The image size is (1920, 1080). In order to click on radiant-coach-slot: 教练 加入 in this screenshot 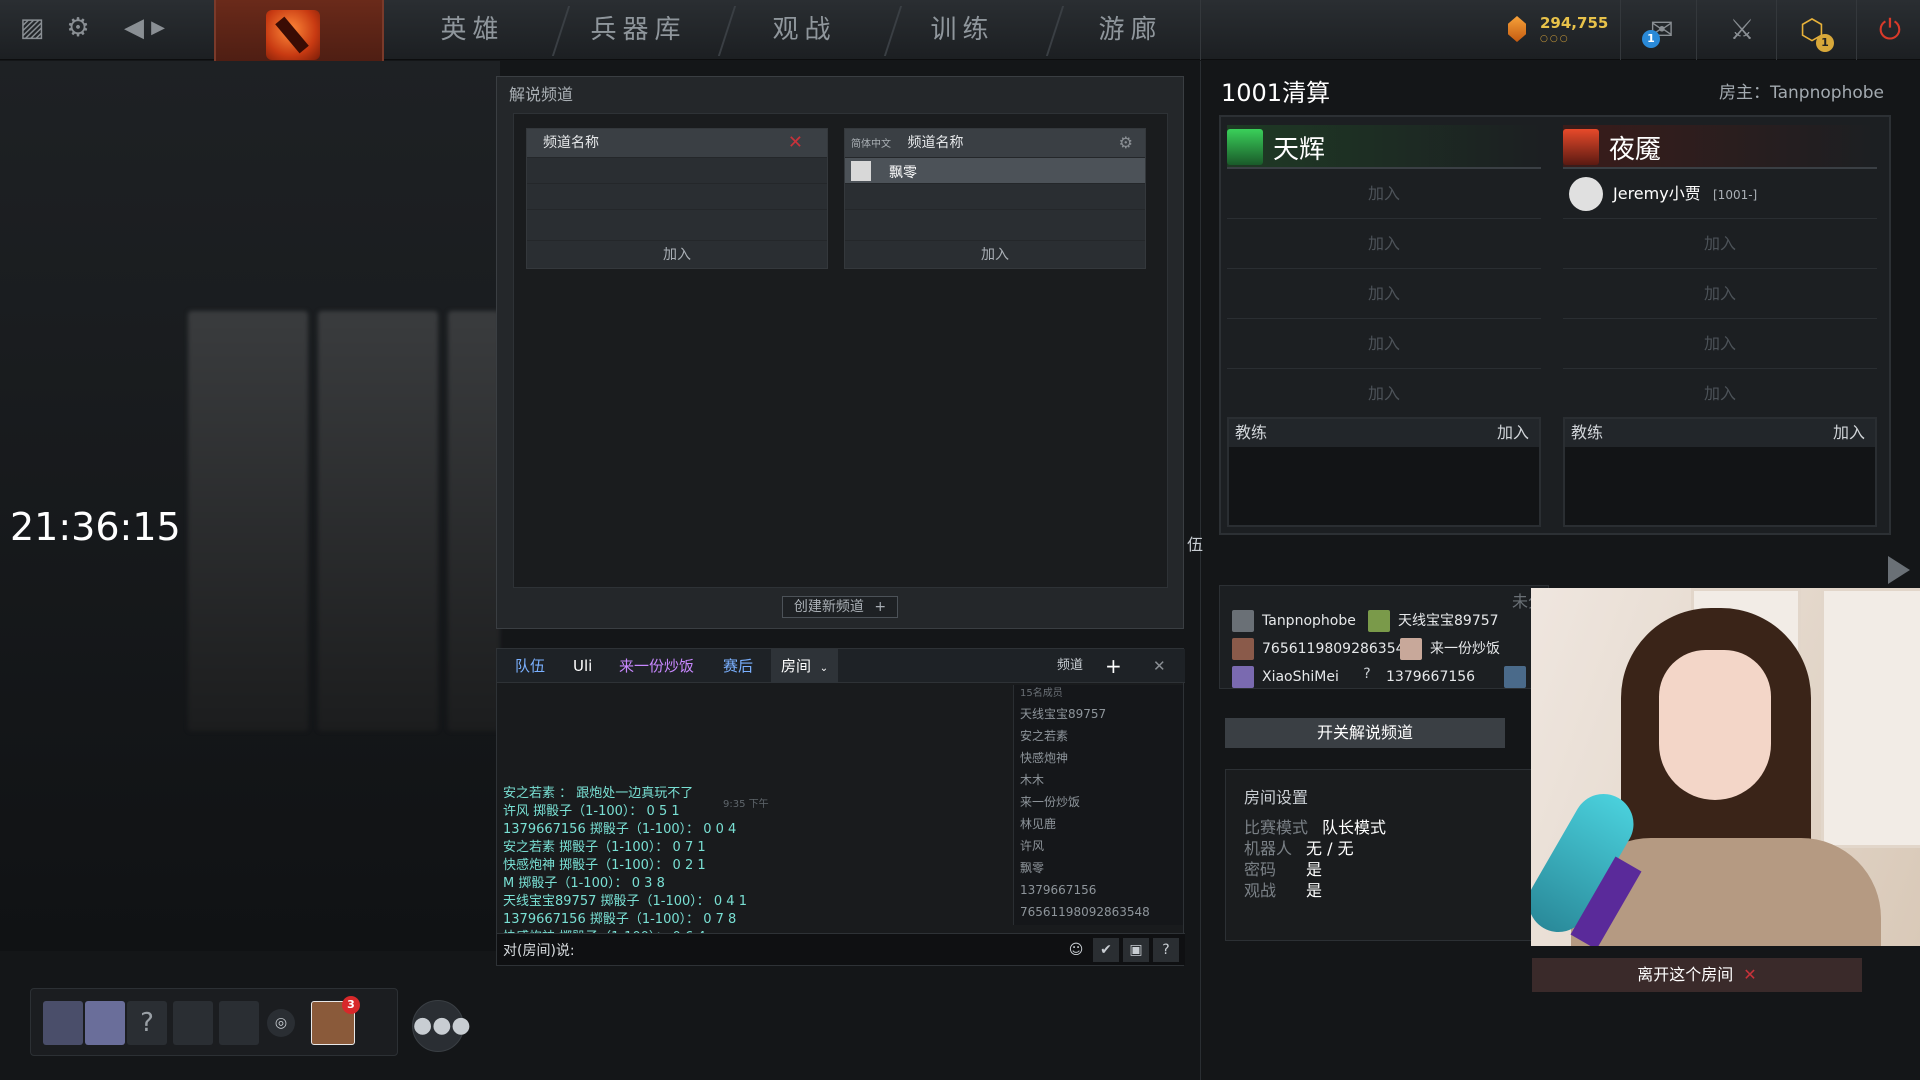, I will do `click(1384, 472)`.